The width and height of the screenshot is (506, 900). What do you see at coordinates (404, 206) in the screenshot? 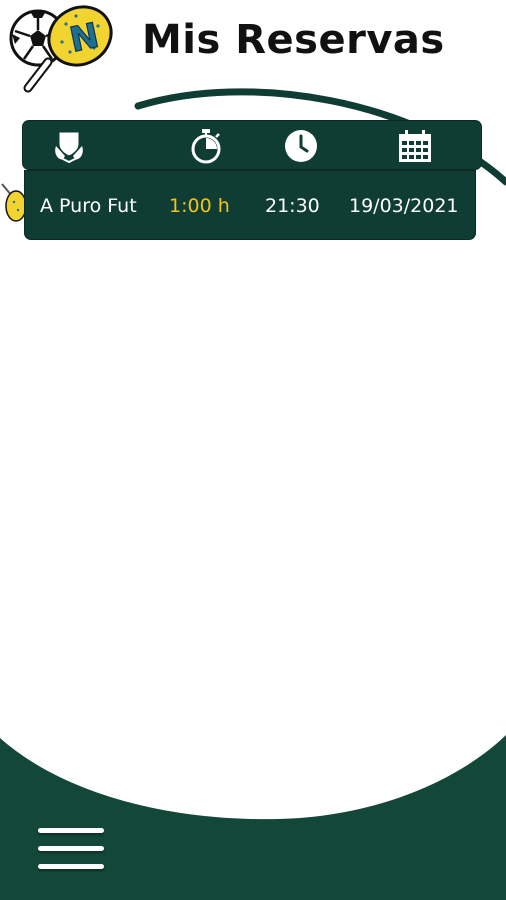
I see `reservation-date: 19/03/2021` at bounding box center [404, 206].